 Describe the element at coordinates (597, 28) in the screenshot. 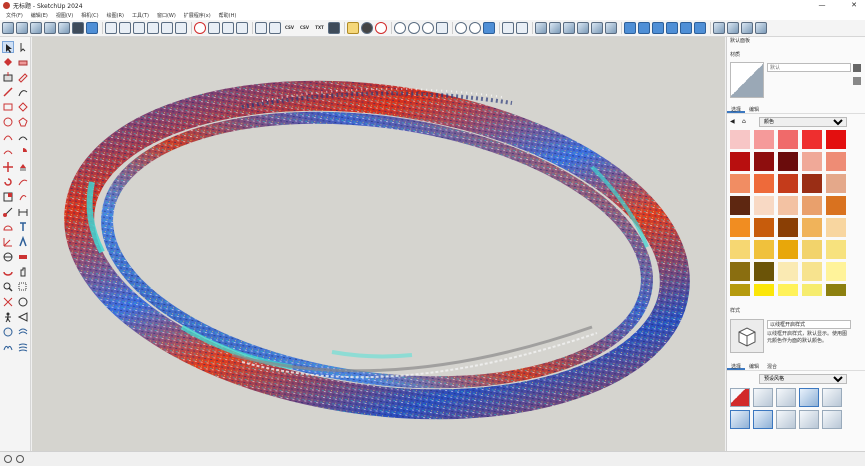

I see `solid-split-icon` at that location.